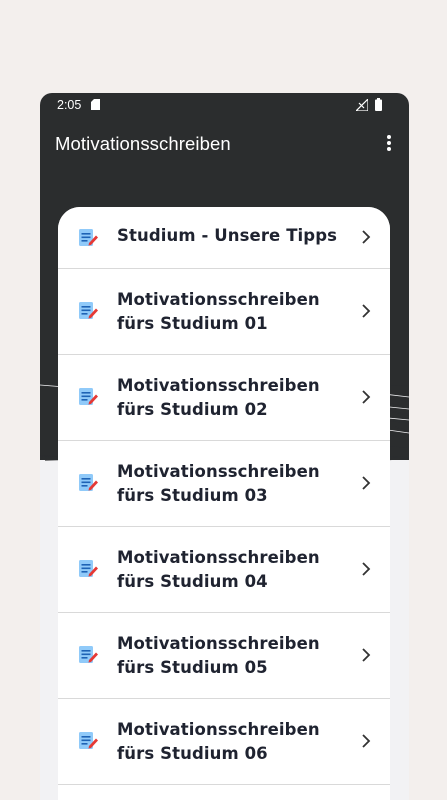  Describe the element at coordinates (218, 483) in the screenshot. I see `list-item-label: Motivationsschreiben fürs Studium 03` at that location.